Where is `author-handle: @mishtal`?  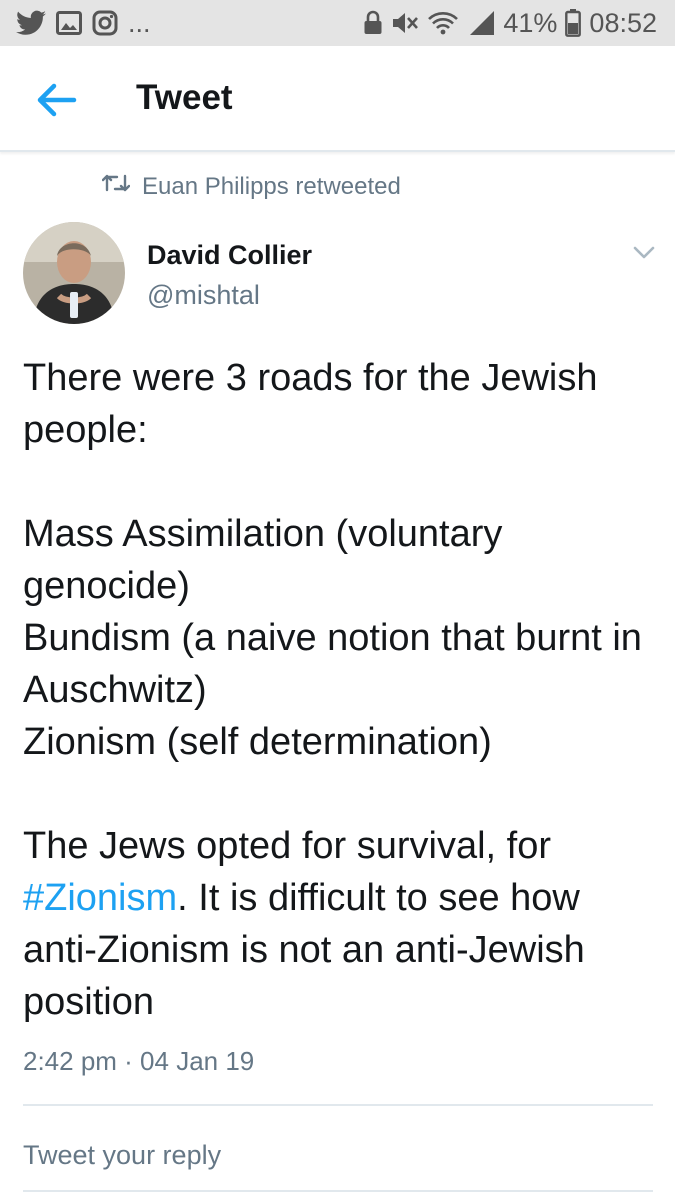
author-handle: @mishtal is located at coordinates (203, 295).